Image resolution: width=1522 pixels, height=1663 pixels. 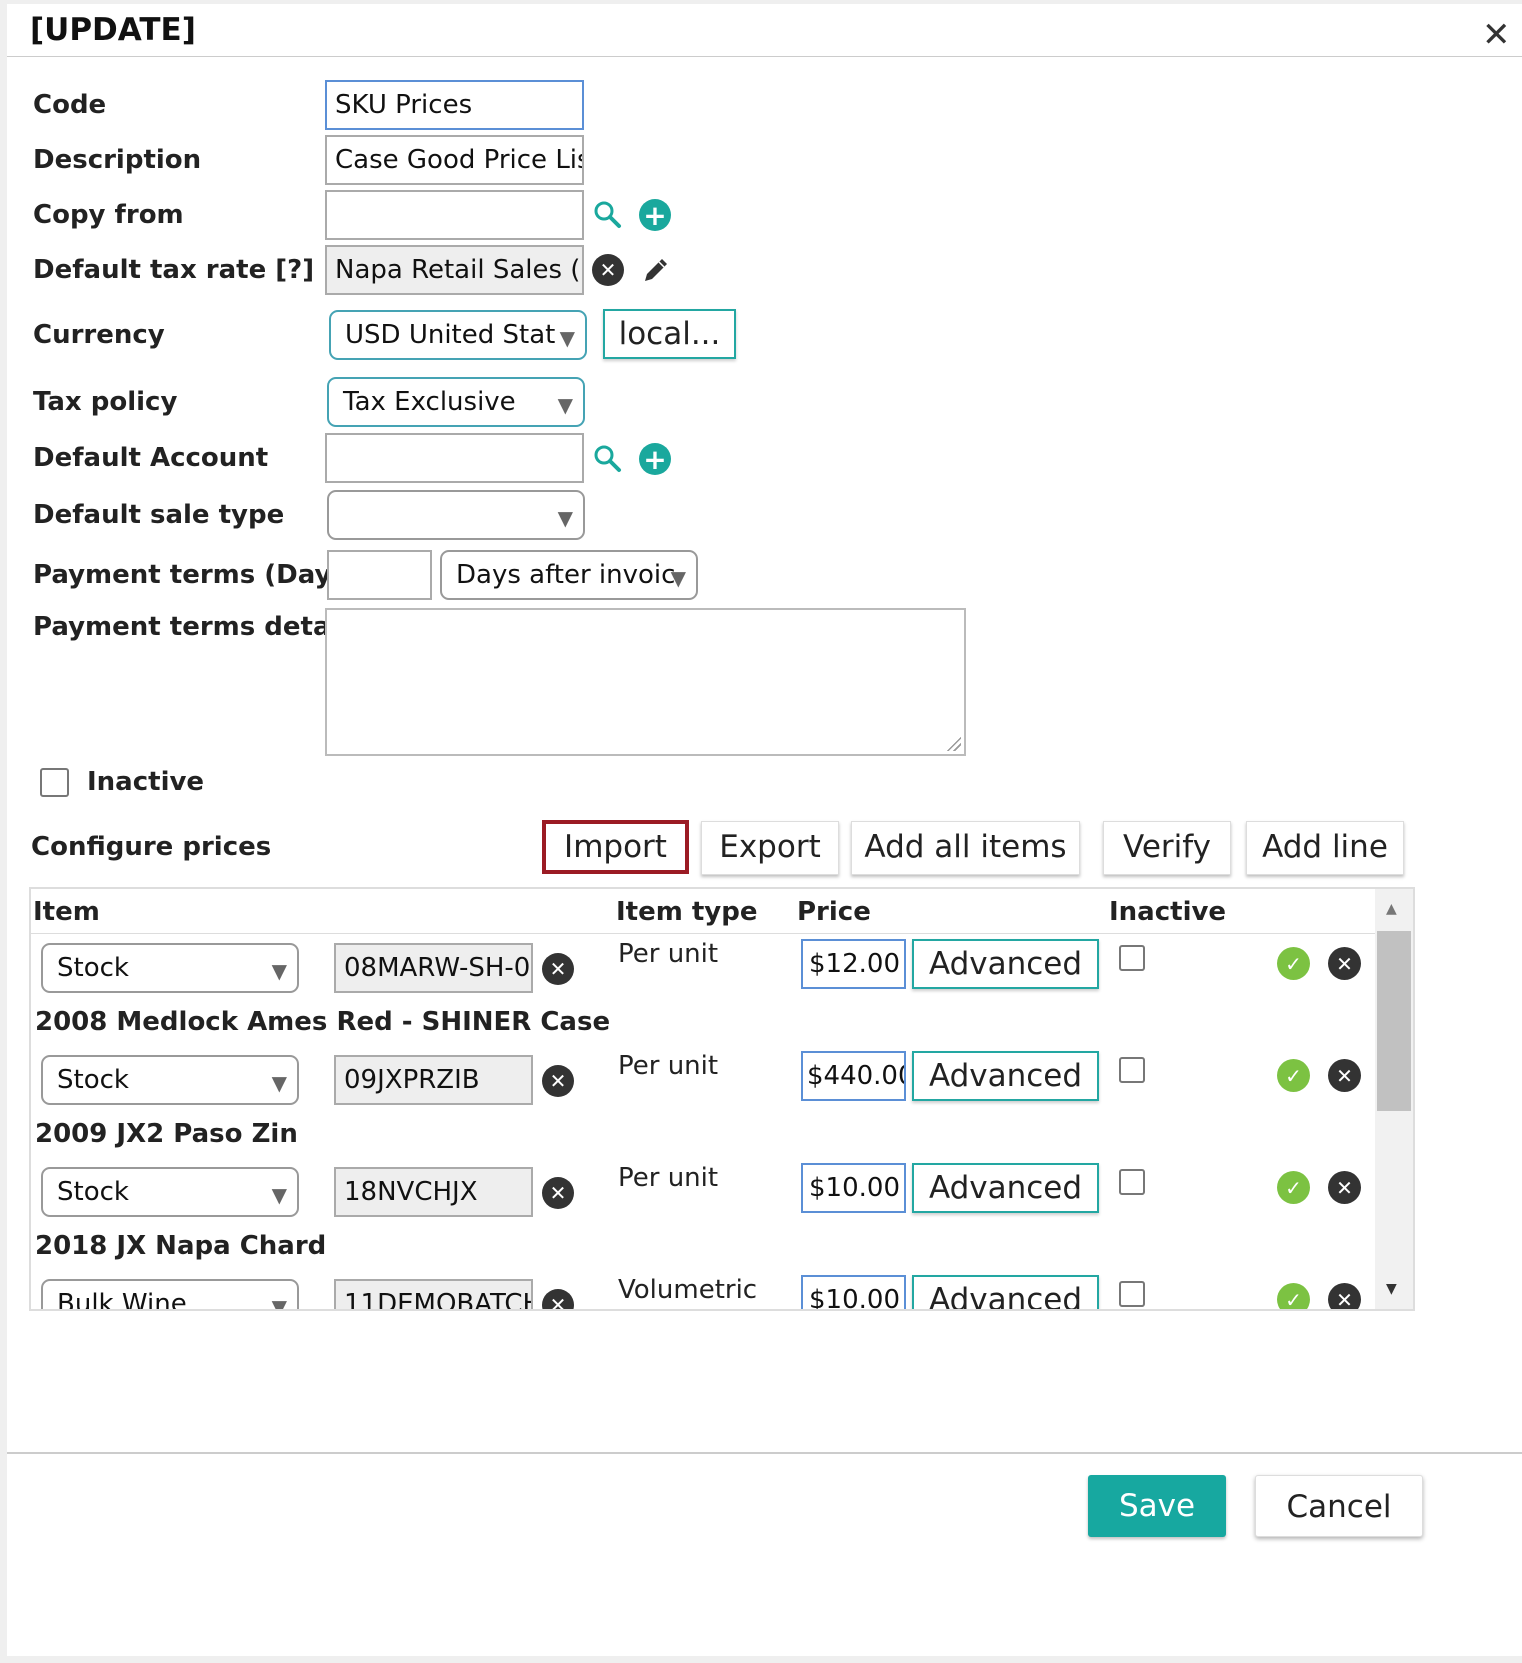 I want to click on inactive-label: Inactive, so click(x=146, y=782).